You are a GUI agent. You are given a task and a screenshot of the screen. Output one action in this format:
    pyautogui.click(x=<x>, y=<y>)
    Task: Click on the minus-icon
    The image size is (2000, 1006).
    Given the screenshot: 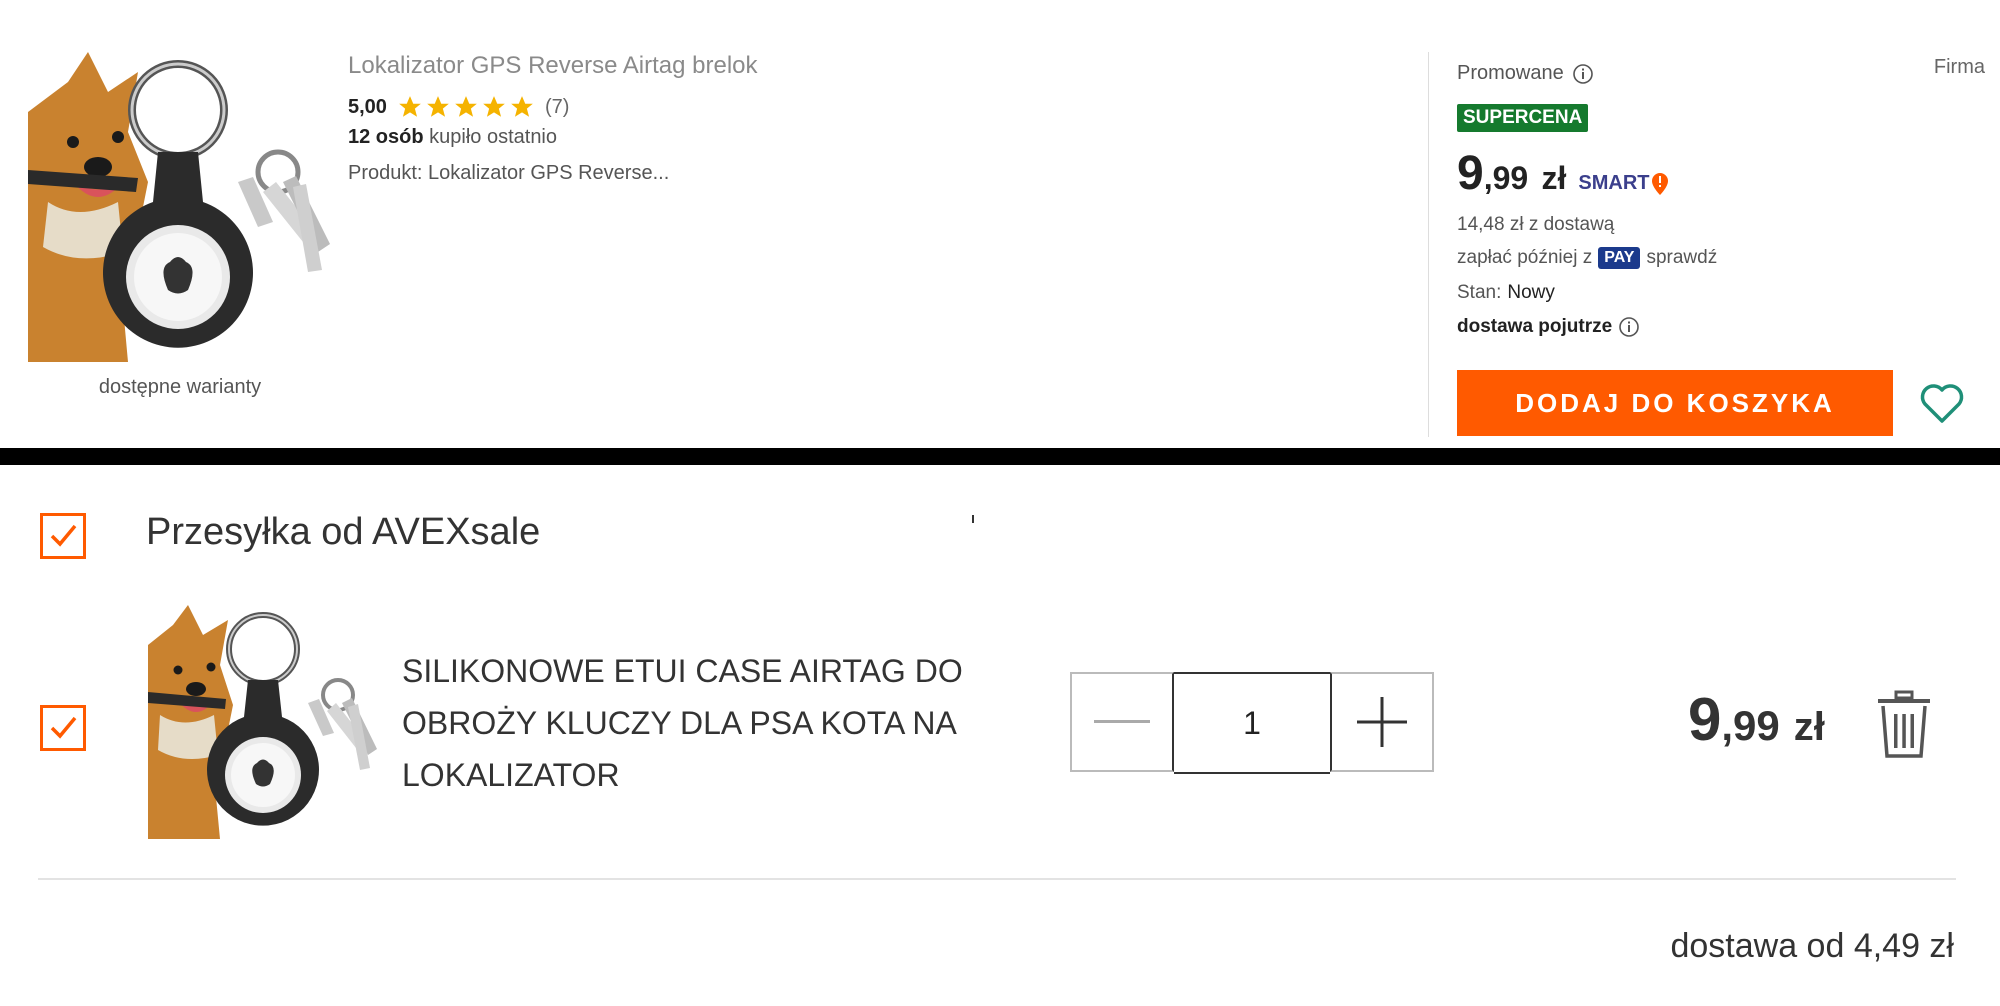 What is the action you would take?
    pyautogui.click(x=1122, y=721)
    